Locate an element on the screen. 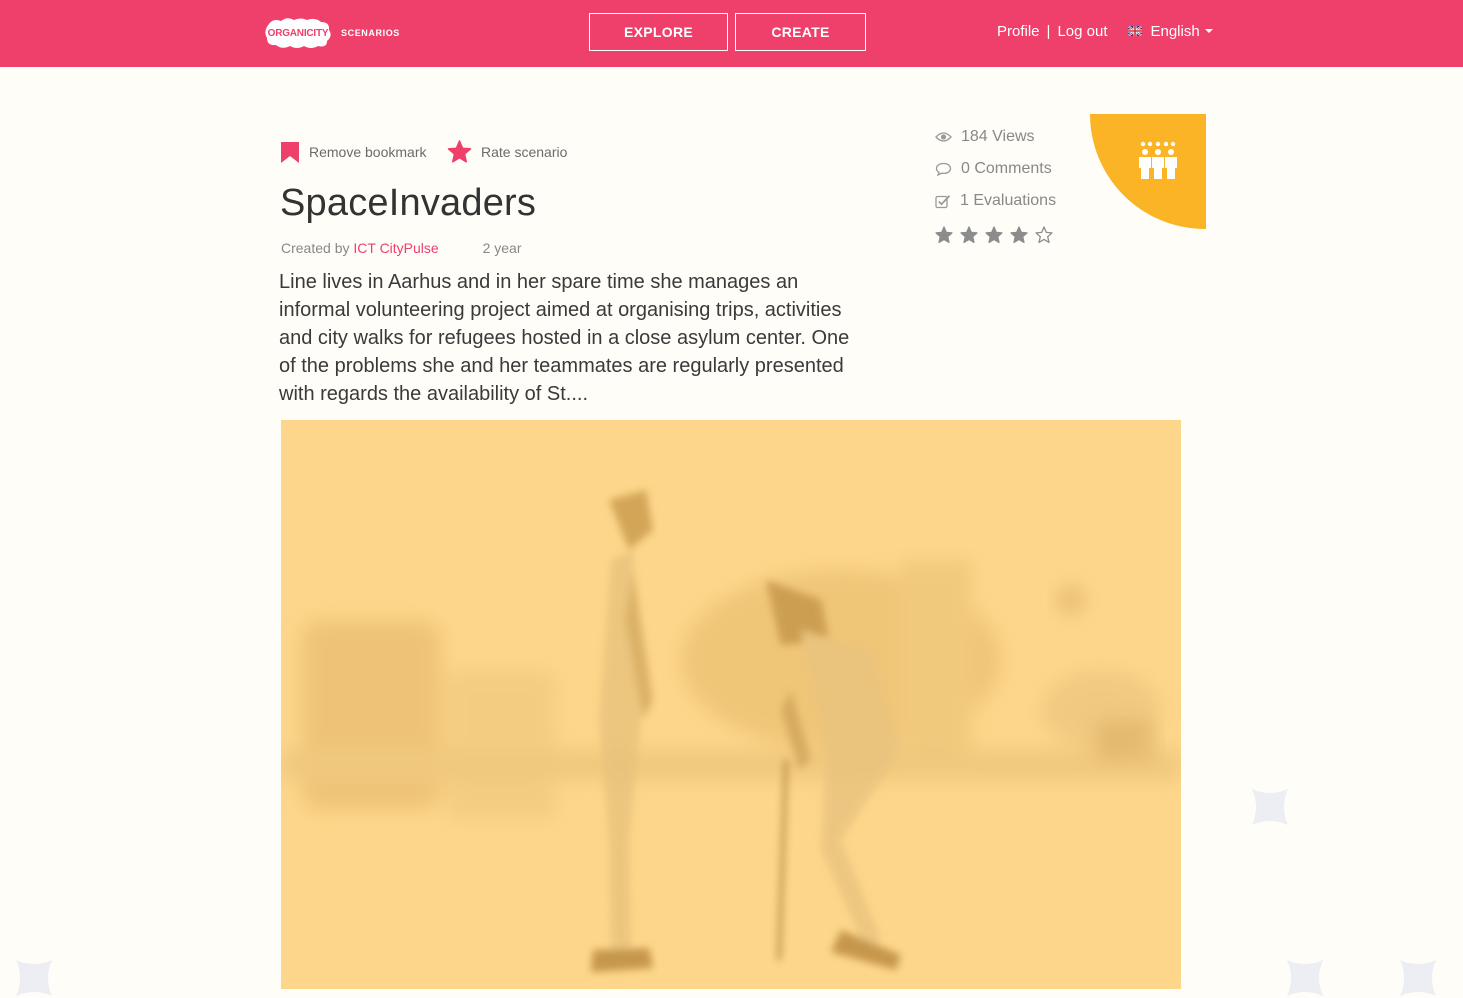  language-dropdown: English is located at coordinates (1170, 31).